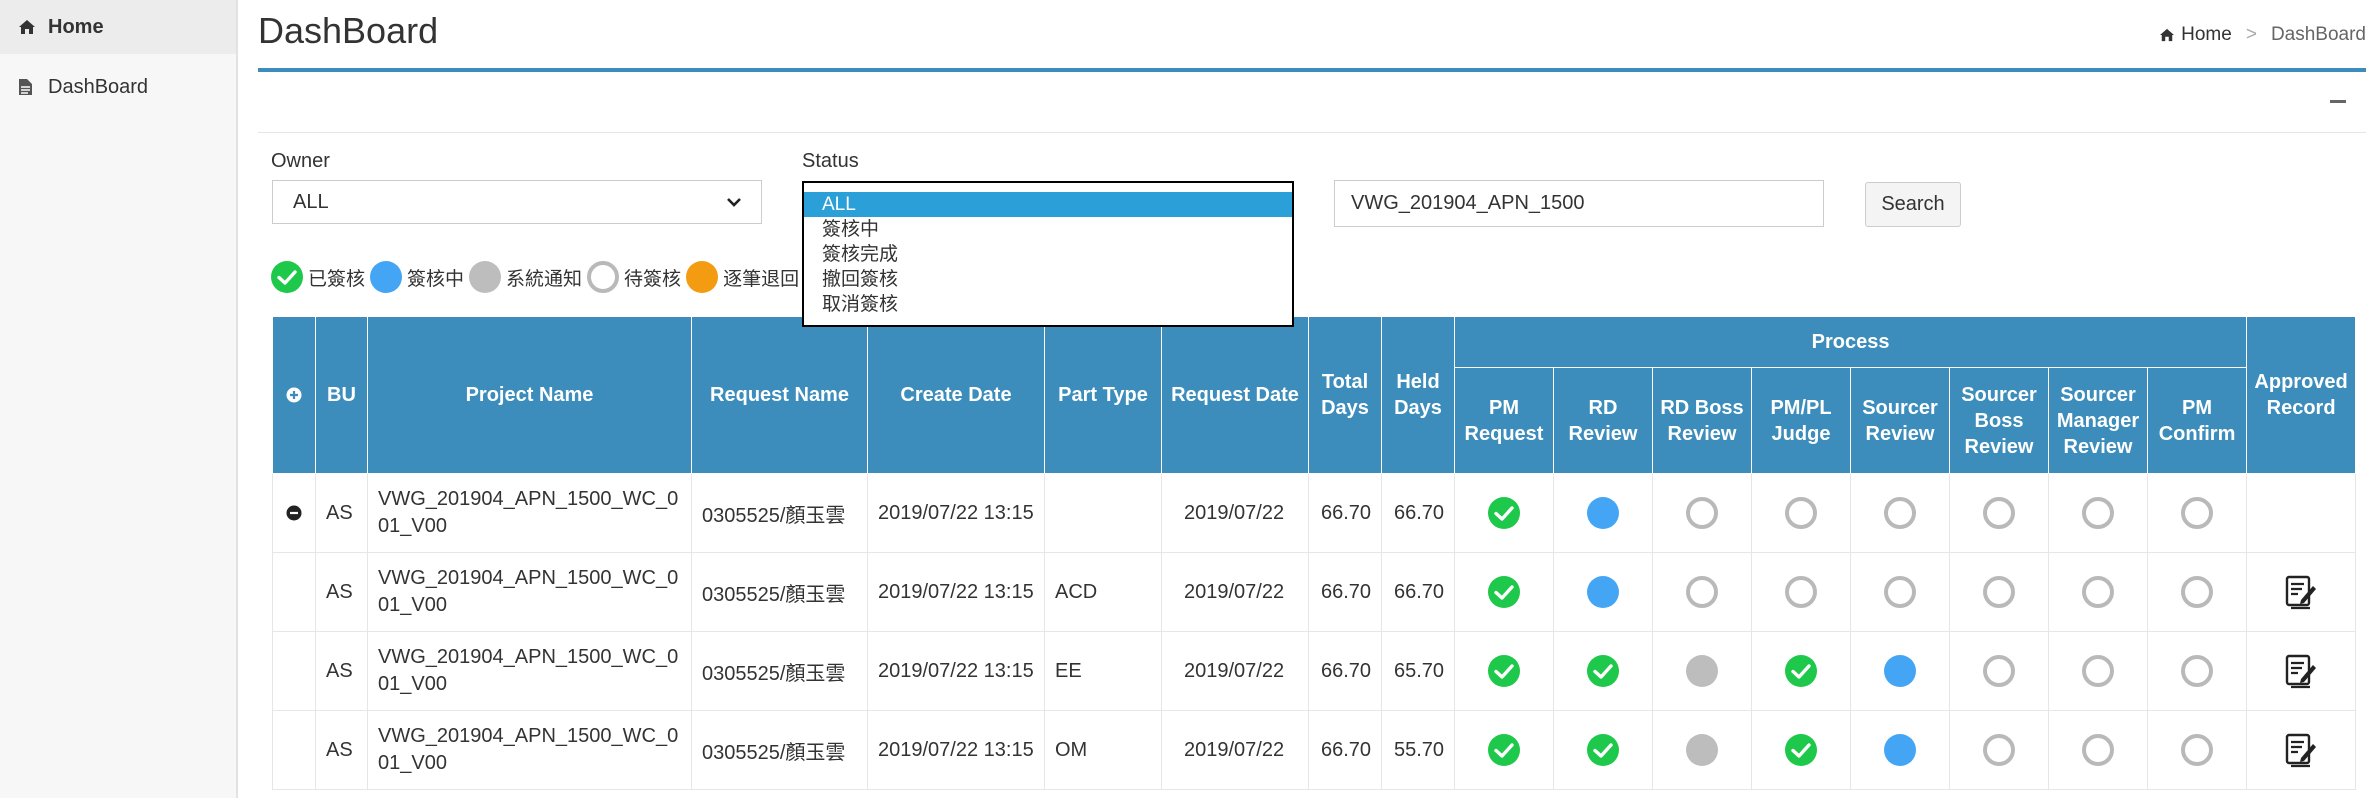 This screenshot has width=2366, height=798. Describe the element at coordinates (1418, 395) in the screenshot. I see `col-header-held-days: Held Days` at that location.